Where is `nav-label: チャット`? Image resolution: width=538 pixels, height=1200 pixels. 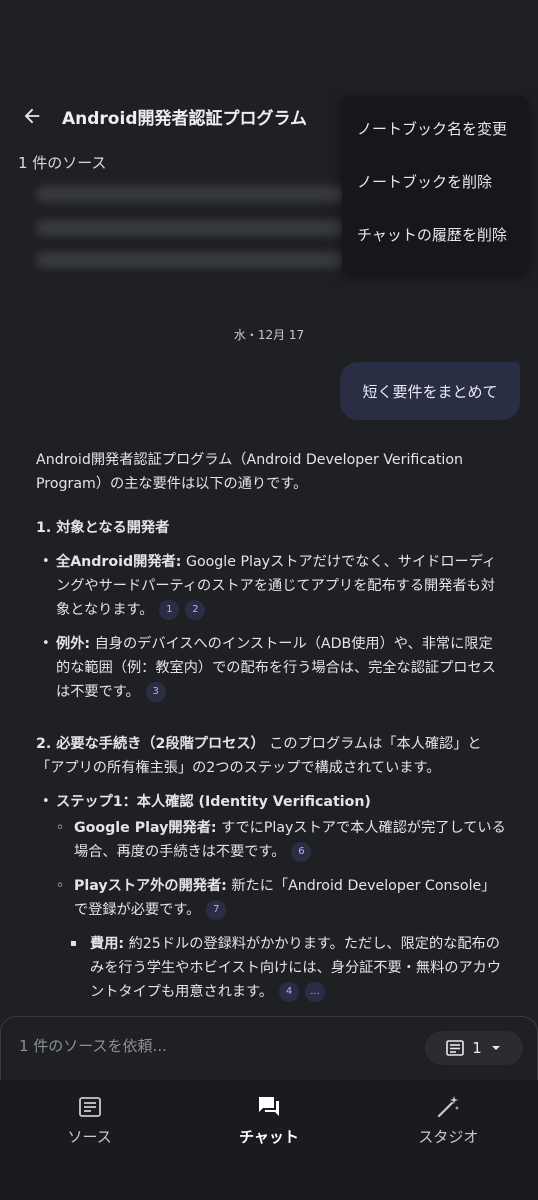 nav-label: チャット is located at coordinates (269, 1137).